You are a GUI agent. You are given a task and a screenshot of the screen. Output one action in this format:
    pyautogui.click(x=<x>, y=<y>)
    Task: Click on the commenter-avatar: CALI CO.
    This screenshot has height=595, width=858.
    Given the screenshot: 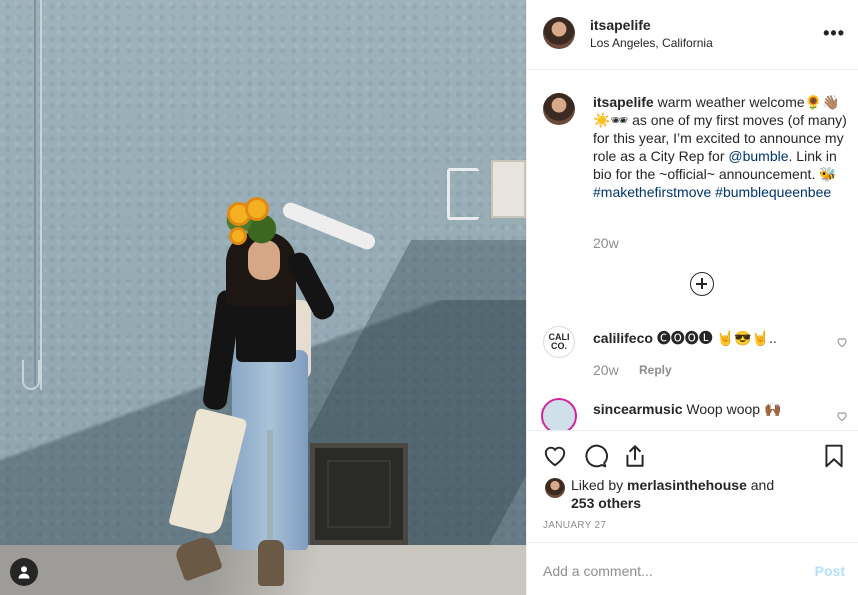 What is the action you would take?
    pyautogui.click(x=559, y=342)
    